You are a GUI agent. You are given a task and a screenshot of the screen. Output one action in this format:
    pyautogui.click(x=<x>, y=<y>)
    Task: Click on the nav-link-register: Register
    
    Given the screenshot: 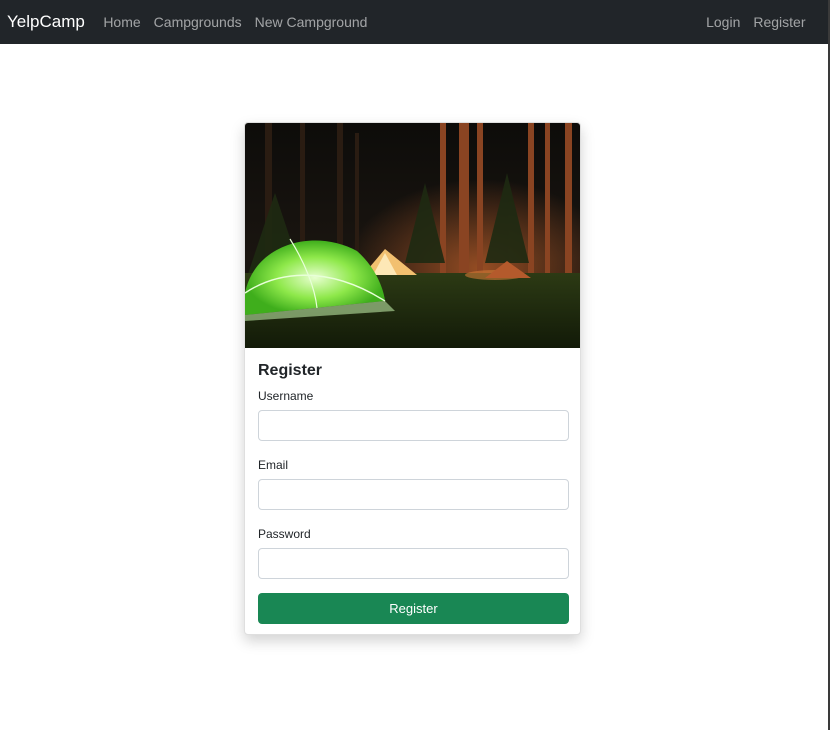 What is the action you would take?
    pyautogui.click(x=779, y=22)
    